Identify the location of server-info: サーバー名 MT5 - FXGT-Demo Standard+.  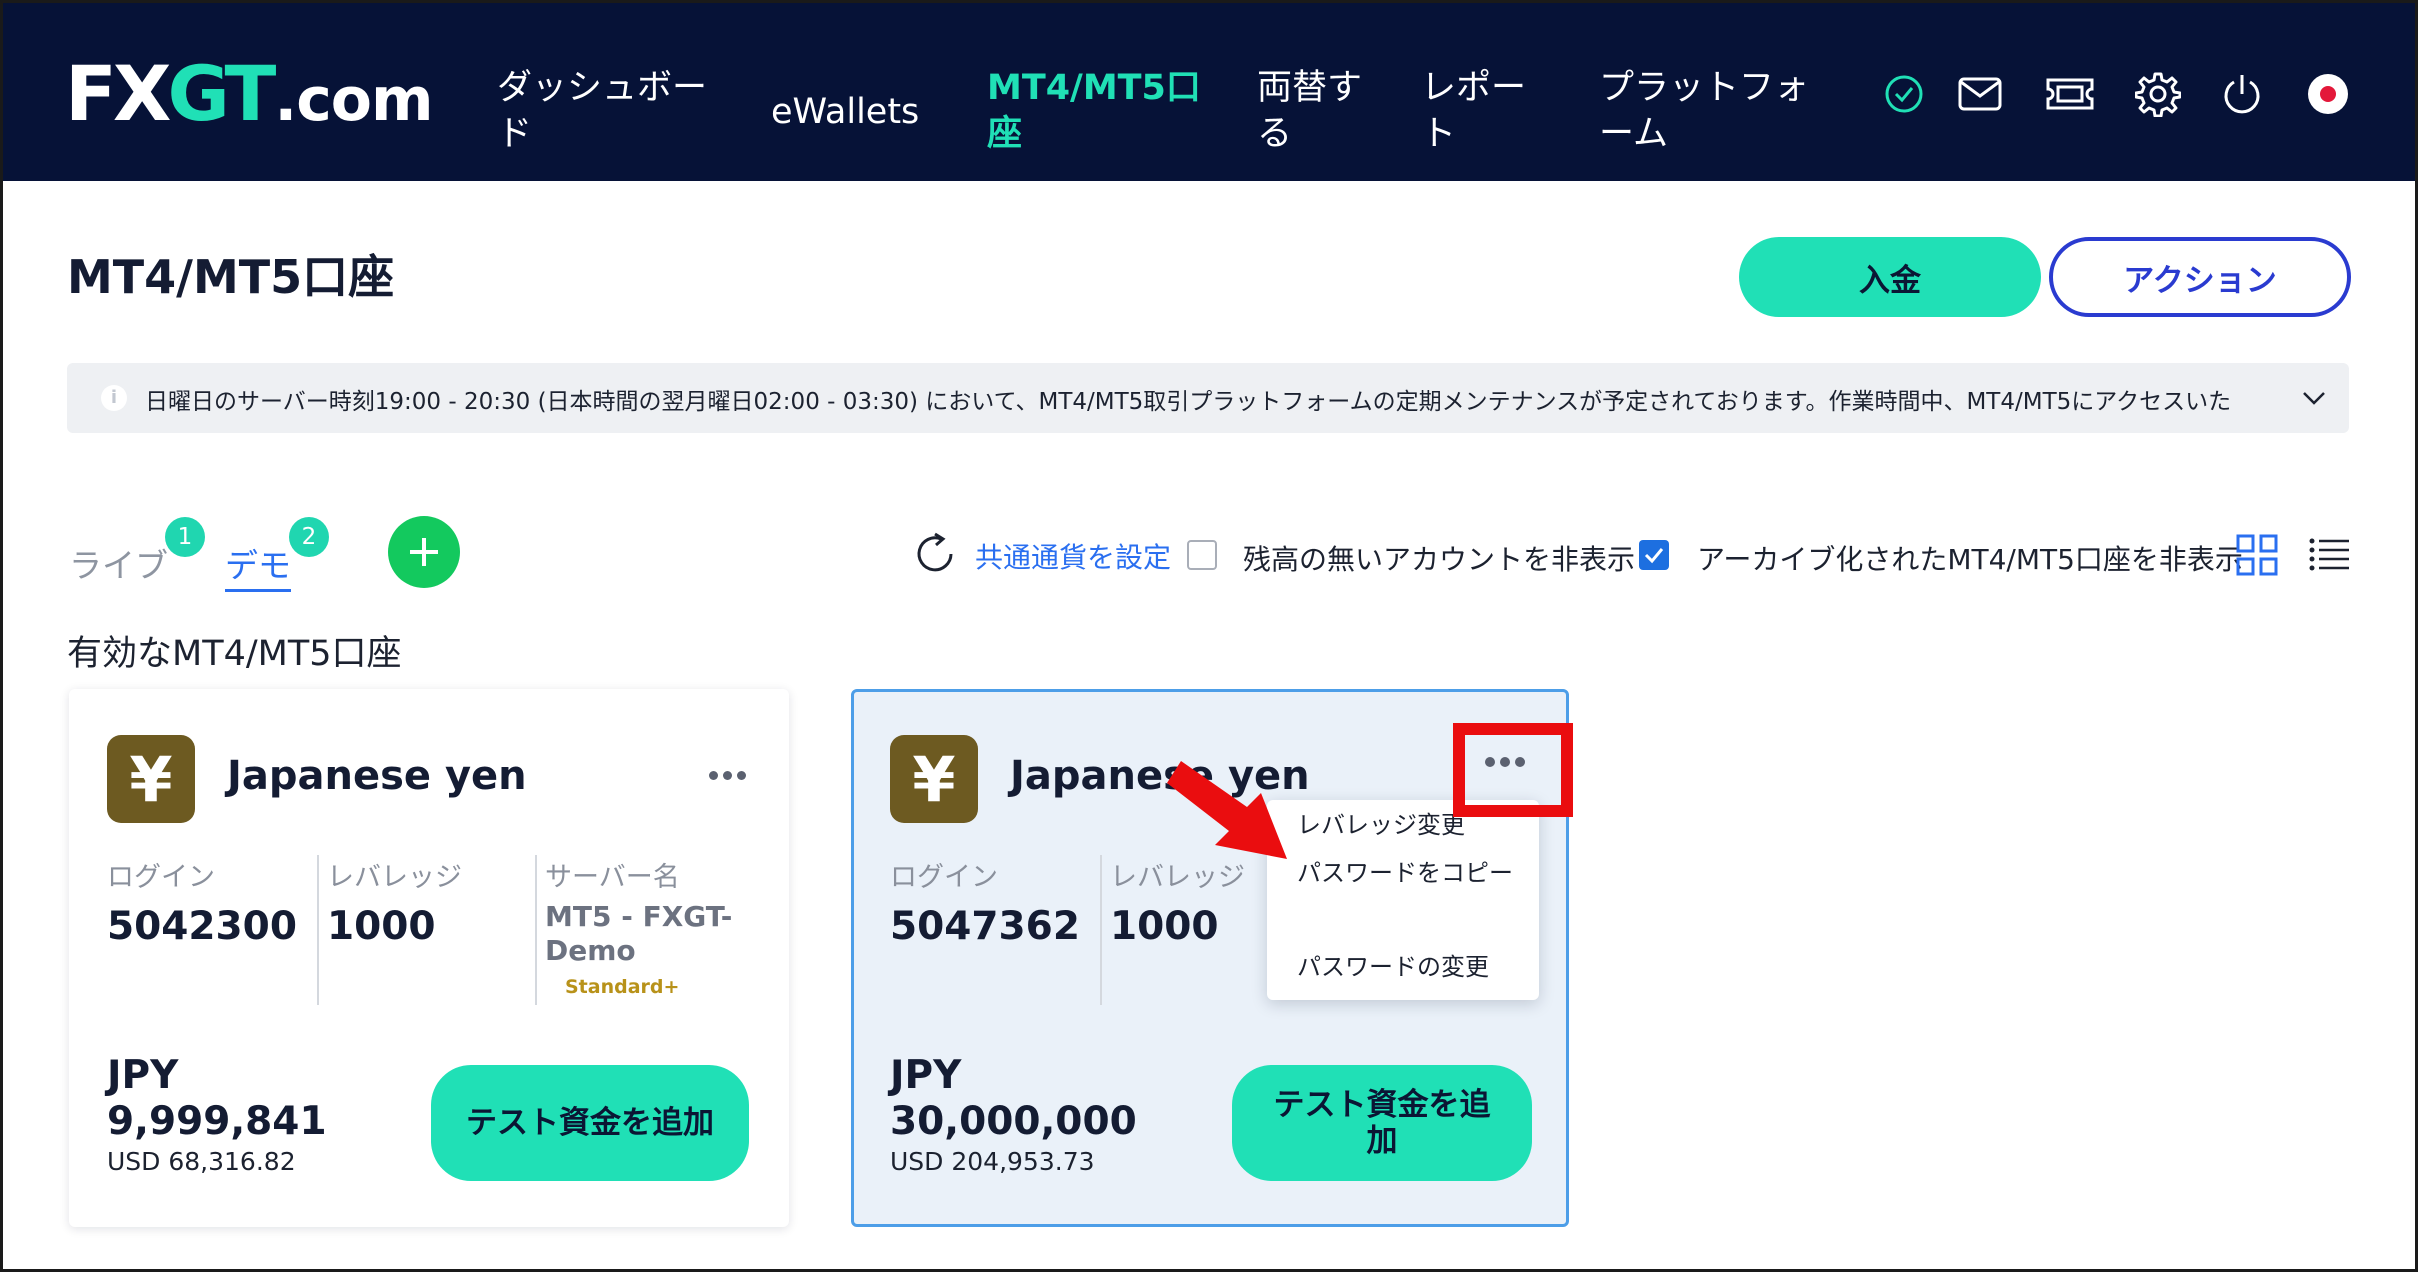
(645, 926).